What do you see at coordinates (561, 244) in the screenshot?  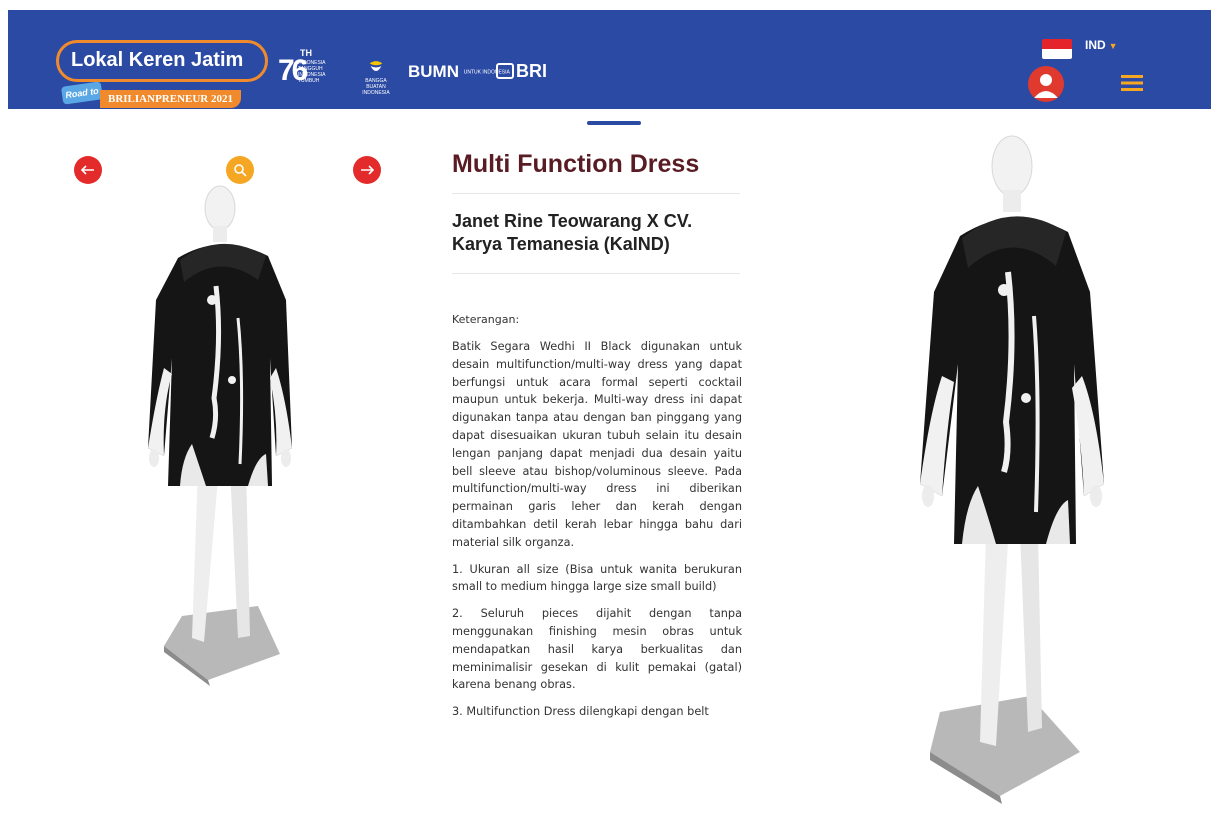 I see `designer-line-2: Karya Temanesia (KaIND)` at bounding box center [561, 244].